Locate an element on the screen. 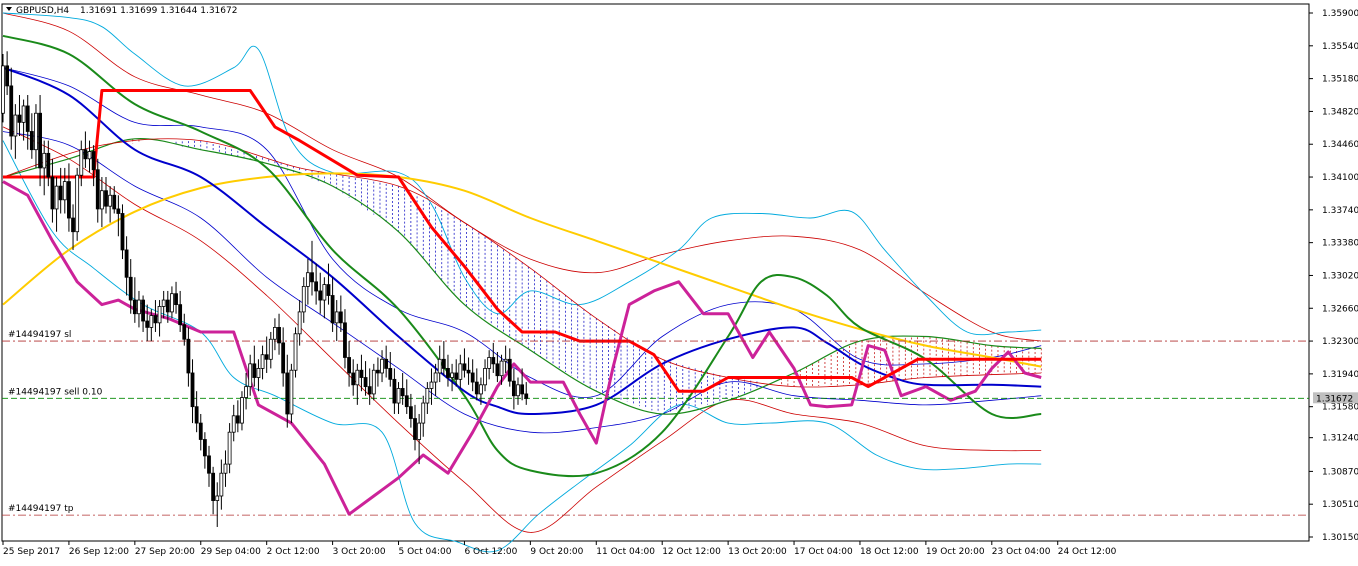 This screenshot has width=1358, height=566. price-tick-label: 1.35180 is located at coordinates (1340, 80).